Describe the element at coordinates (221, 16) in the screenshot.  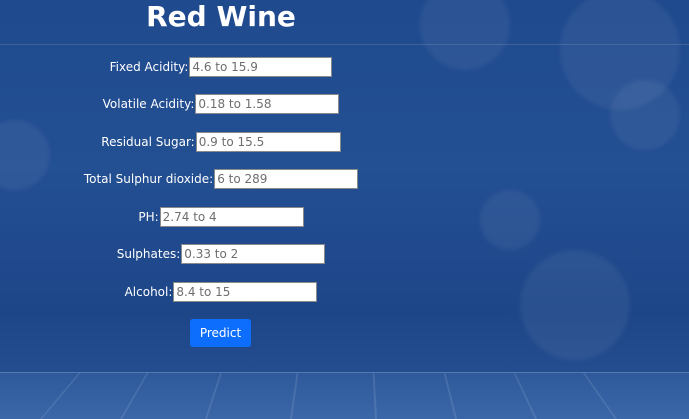
I see `page-title: Red Wine` at that location.